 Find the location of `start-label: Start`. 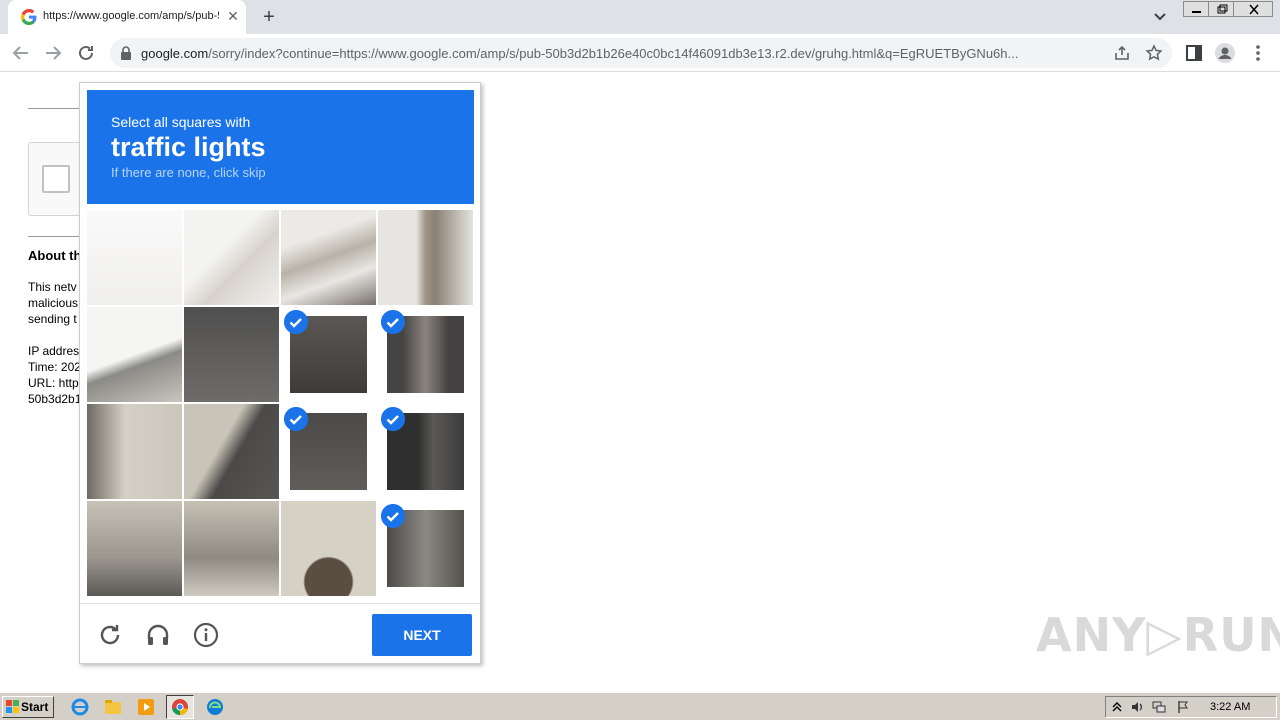

start-label: Start is located at coordinates (35, 707).